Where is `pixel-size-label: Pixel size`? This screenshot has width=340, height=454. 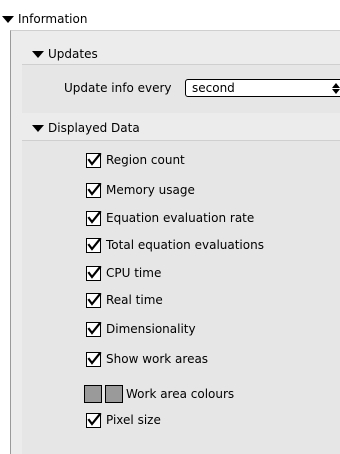 pixel-size-label: Pixel size is located at coordinates (133, 420).